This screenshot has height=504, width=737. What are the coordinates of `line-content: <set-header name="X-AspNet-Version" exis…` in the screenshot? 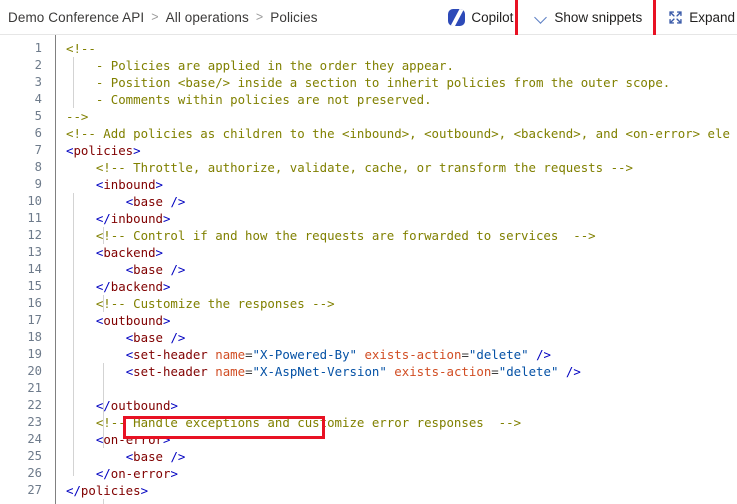 It's located at (353, 371).